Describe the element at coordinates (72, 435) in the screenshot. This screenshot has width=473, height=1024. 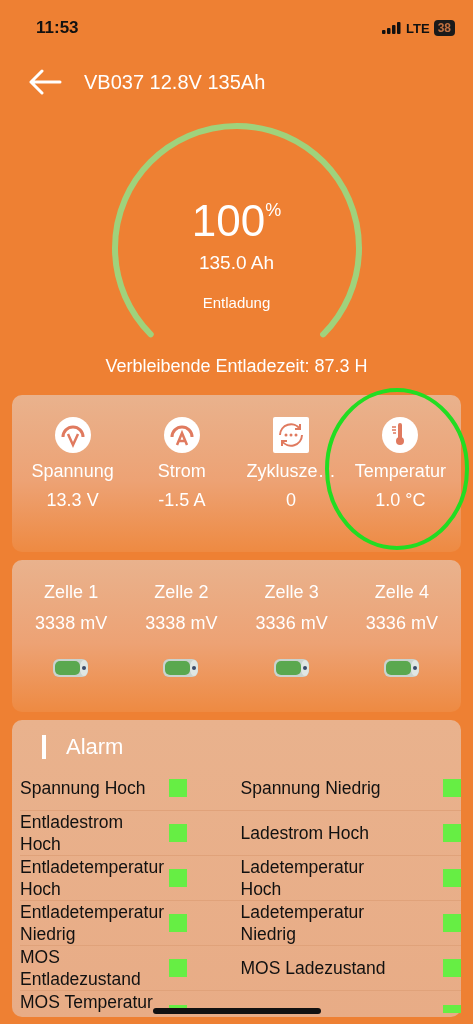
I see `voltmeter-icon` at that location.